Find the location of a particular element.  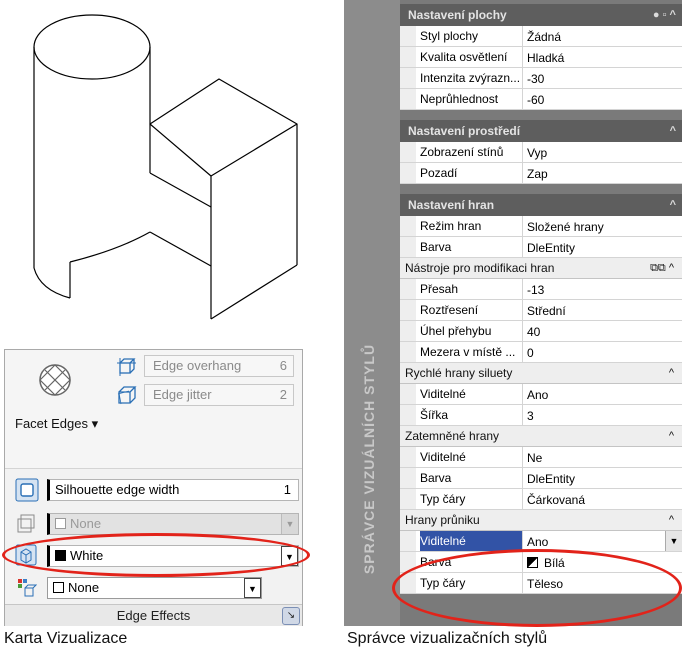

property-value: Žádná is located at coordinates (604, 36).